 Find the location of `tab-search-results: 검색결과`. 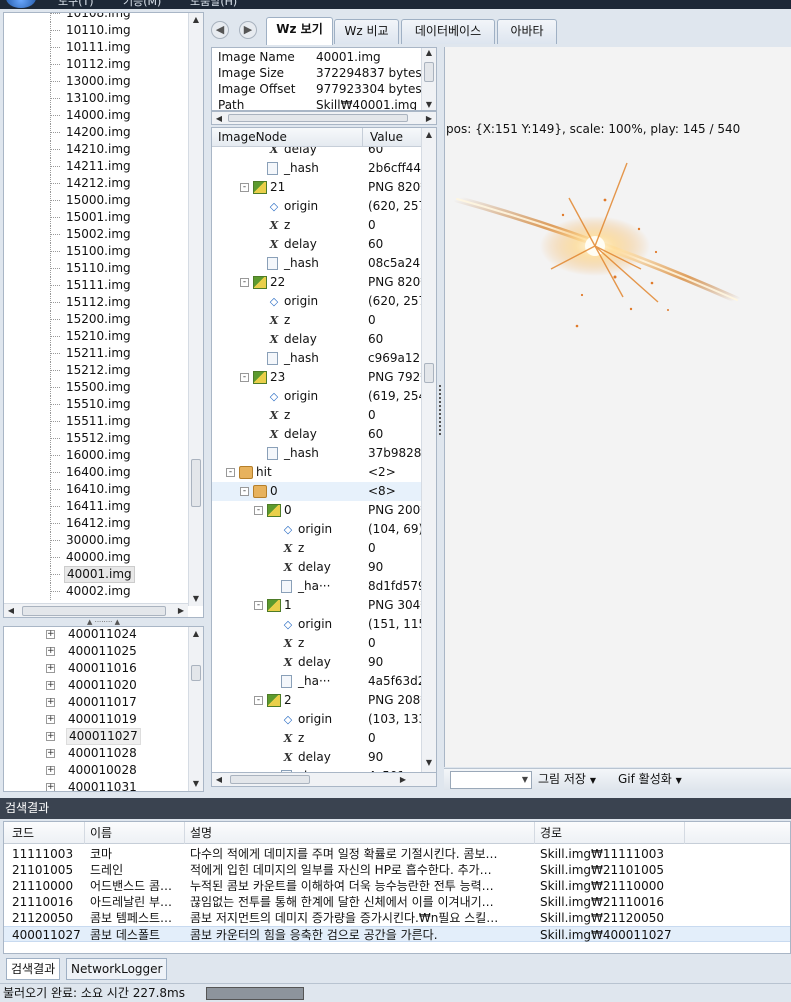

tab-search-results: 검색결과 is located at coordinates (33, 969).